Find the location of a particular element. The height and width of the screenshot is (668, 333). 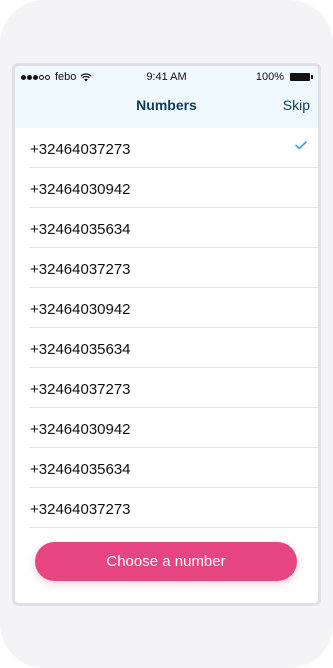

choose-number-button: Choose a number is located at coordinates (166, 561).